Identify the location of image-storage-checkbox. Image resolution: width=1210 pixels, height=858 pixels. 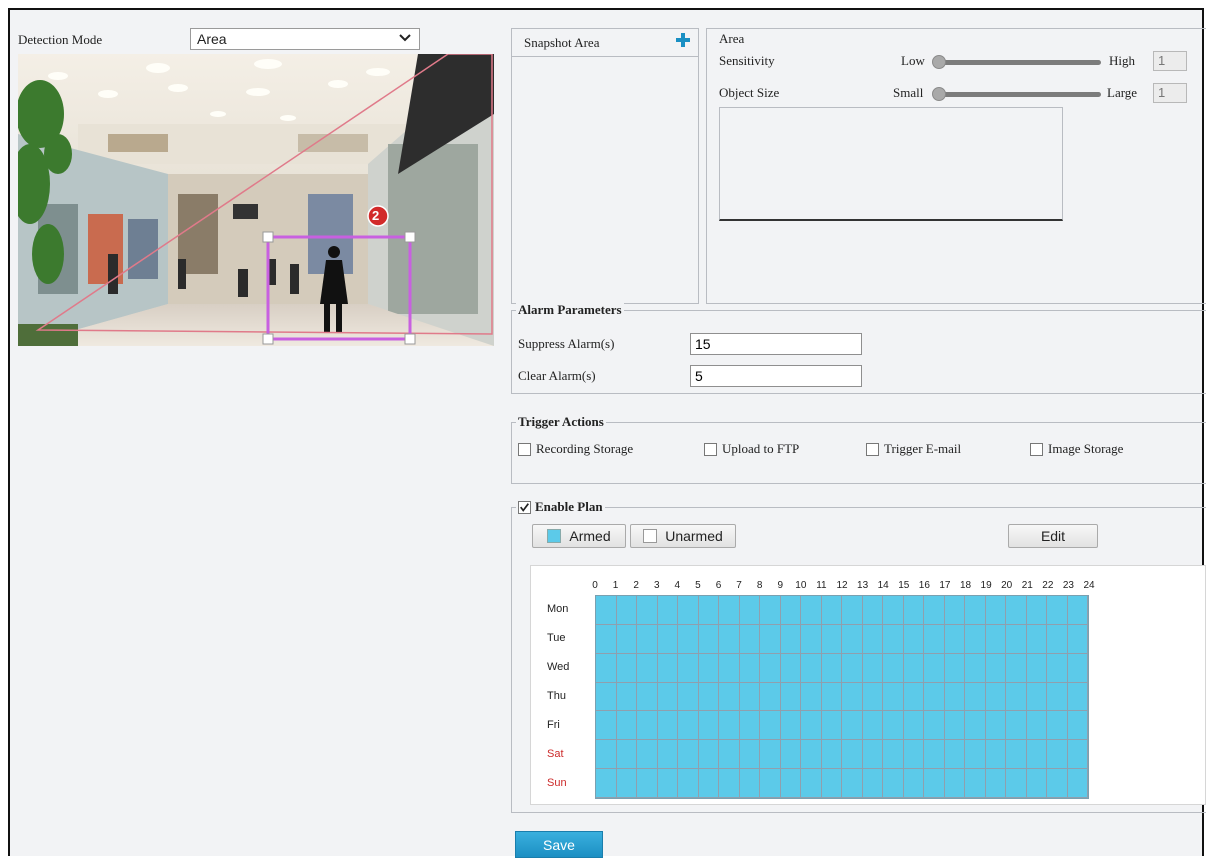
(1036, 449).